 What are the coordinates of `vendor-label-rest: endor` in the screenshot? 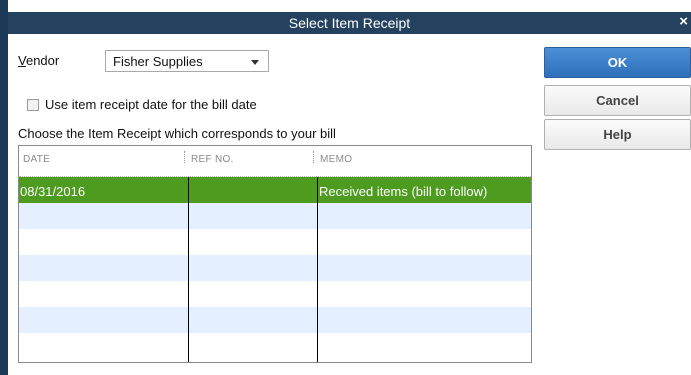 It's located at (42, 60).